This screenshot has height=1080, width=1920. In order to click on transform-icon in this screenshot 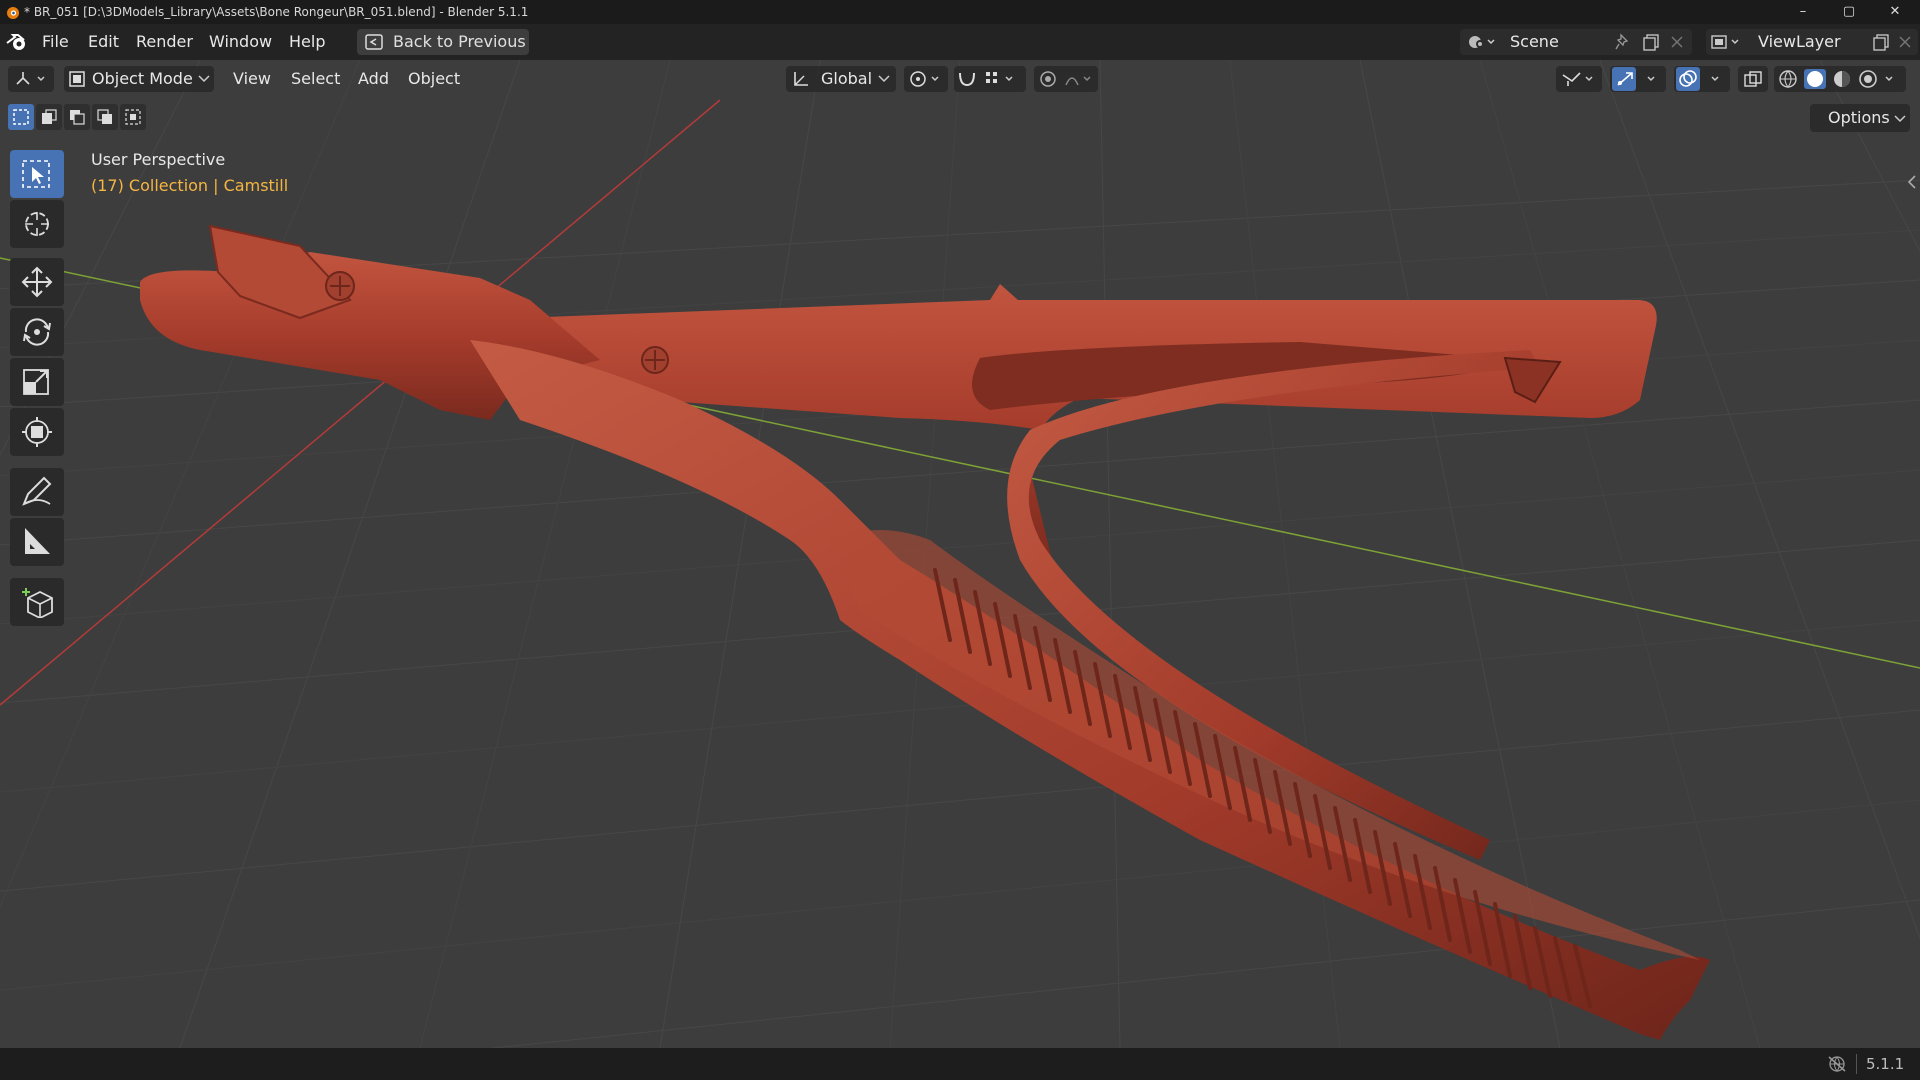, I will do `click(37, 432)`.